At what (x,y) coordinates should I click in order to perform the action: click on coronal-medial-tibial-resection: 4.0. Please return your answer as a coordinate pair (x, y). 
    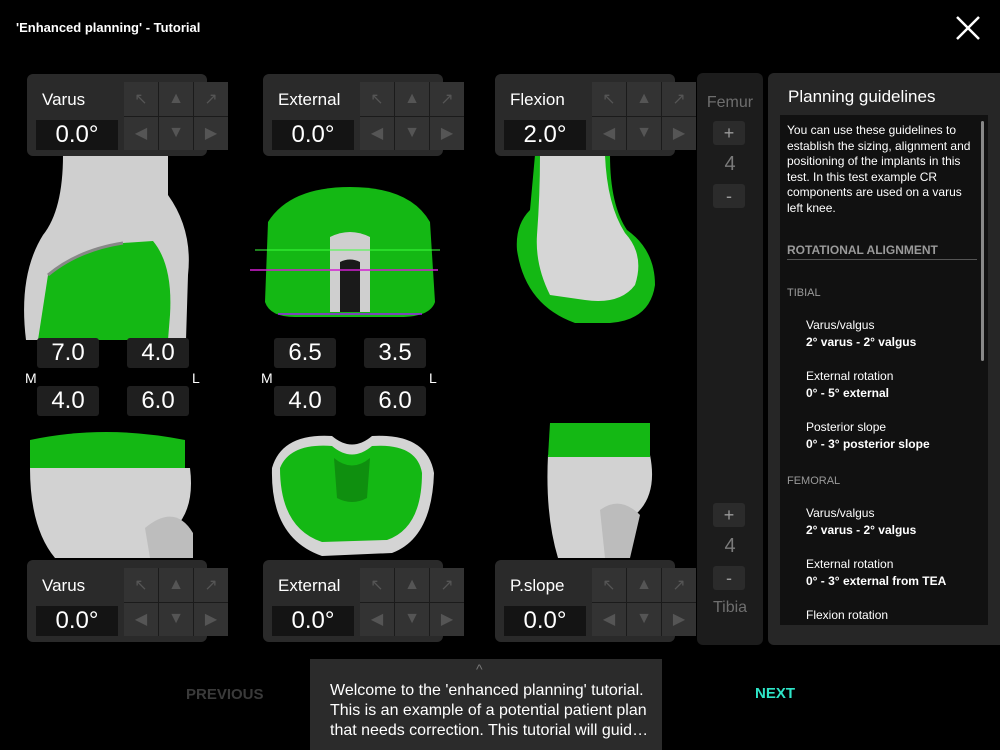
    Looking at the image, I should click on (68, 401).